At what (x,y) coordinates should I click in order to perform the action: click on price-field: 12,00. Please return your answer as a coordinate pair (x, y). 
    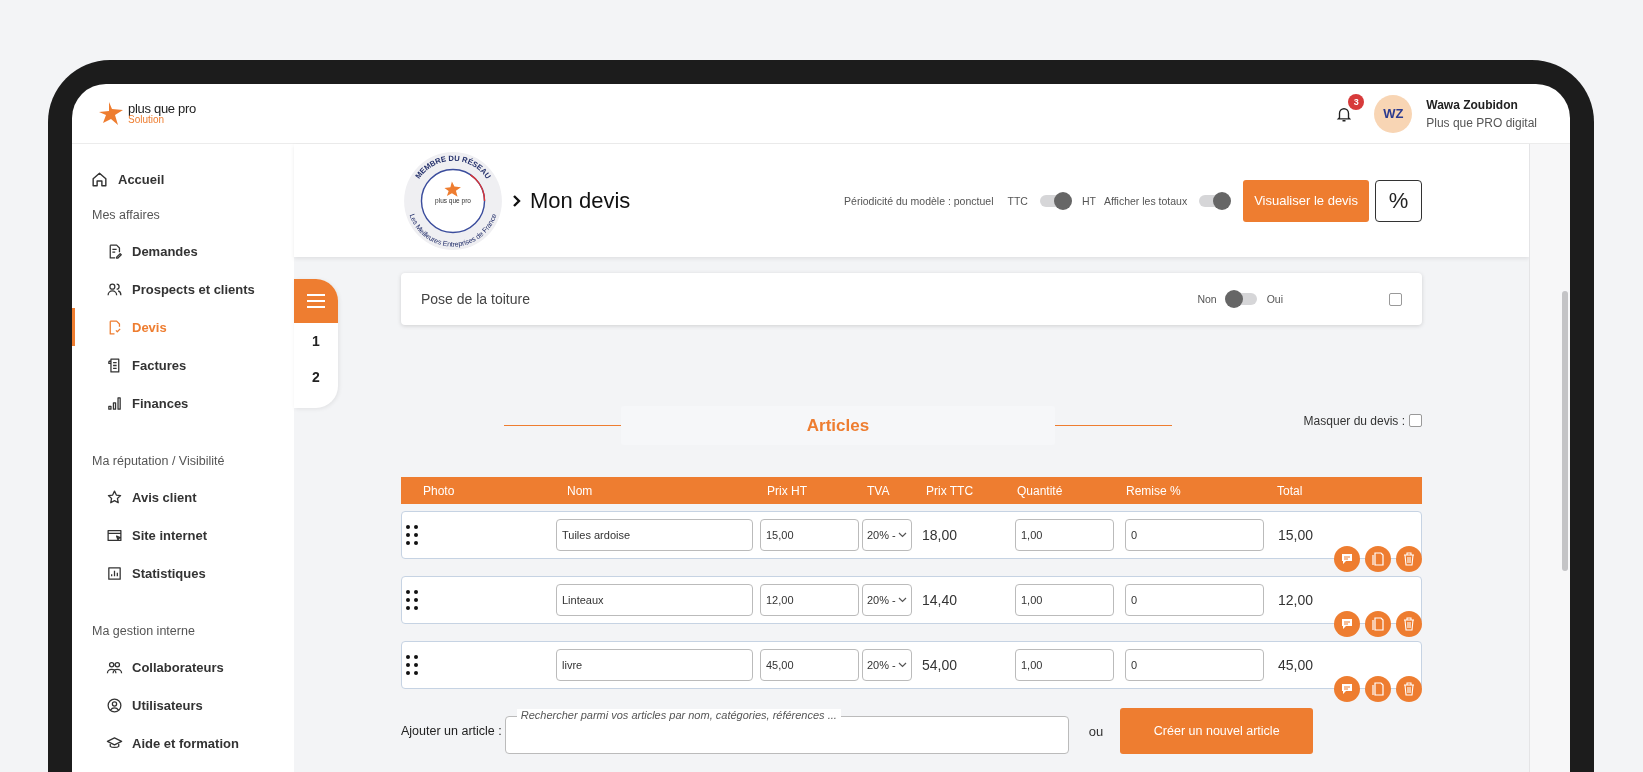
    Looking at the image, I should click on (809, 600).